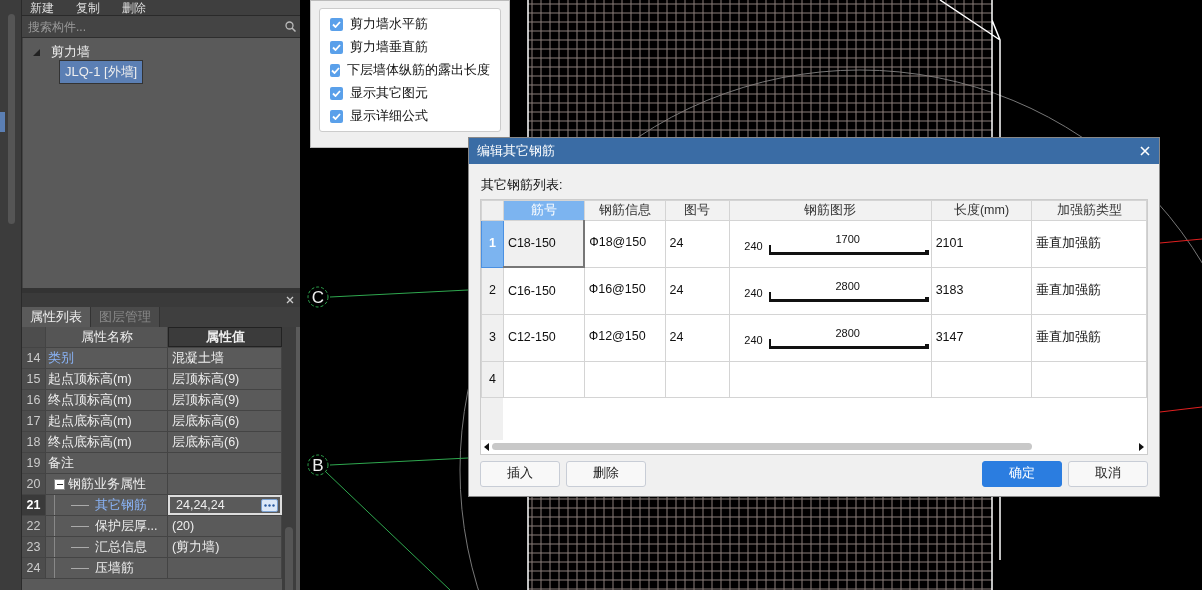 The width and height of the screenshot is (1202, 590). Describe the element at coordinates (34, 568) in the screenshot. I see `row-number: 24` at that location.